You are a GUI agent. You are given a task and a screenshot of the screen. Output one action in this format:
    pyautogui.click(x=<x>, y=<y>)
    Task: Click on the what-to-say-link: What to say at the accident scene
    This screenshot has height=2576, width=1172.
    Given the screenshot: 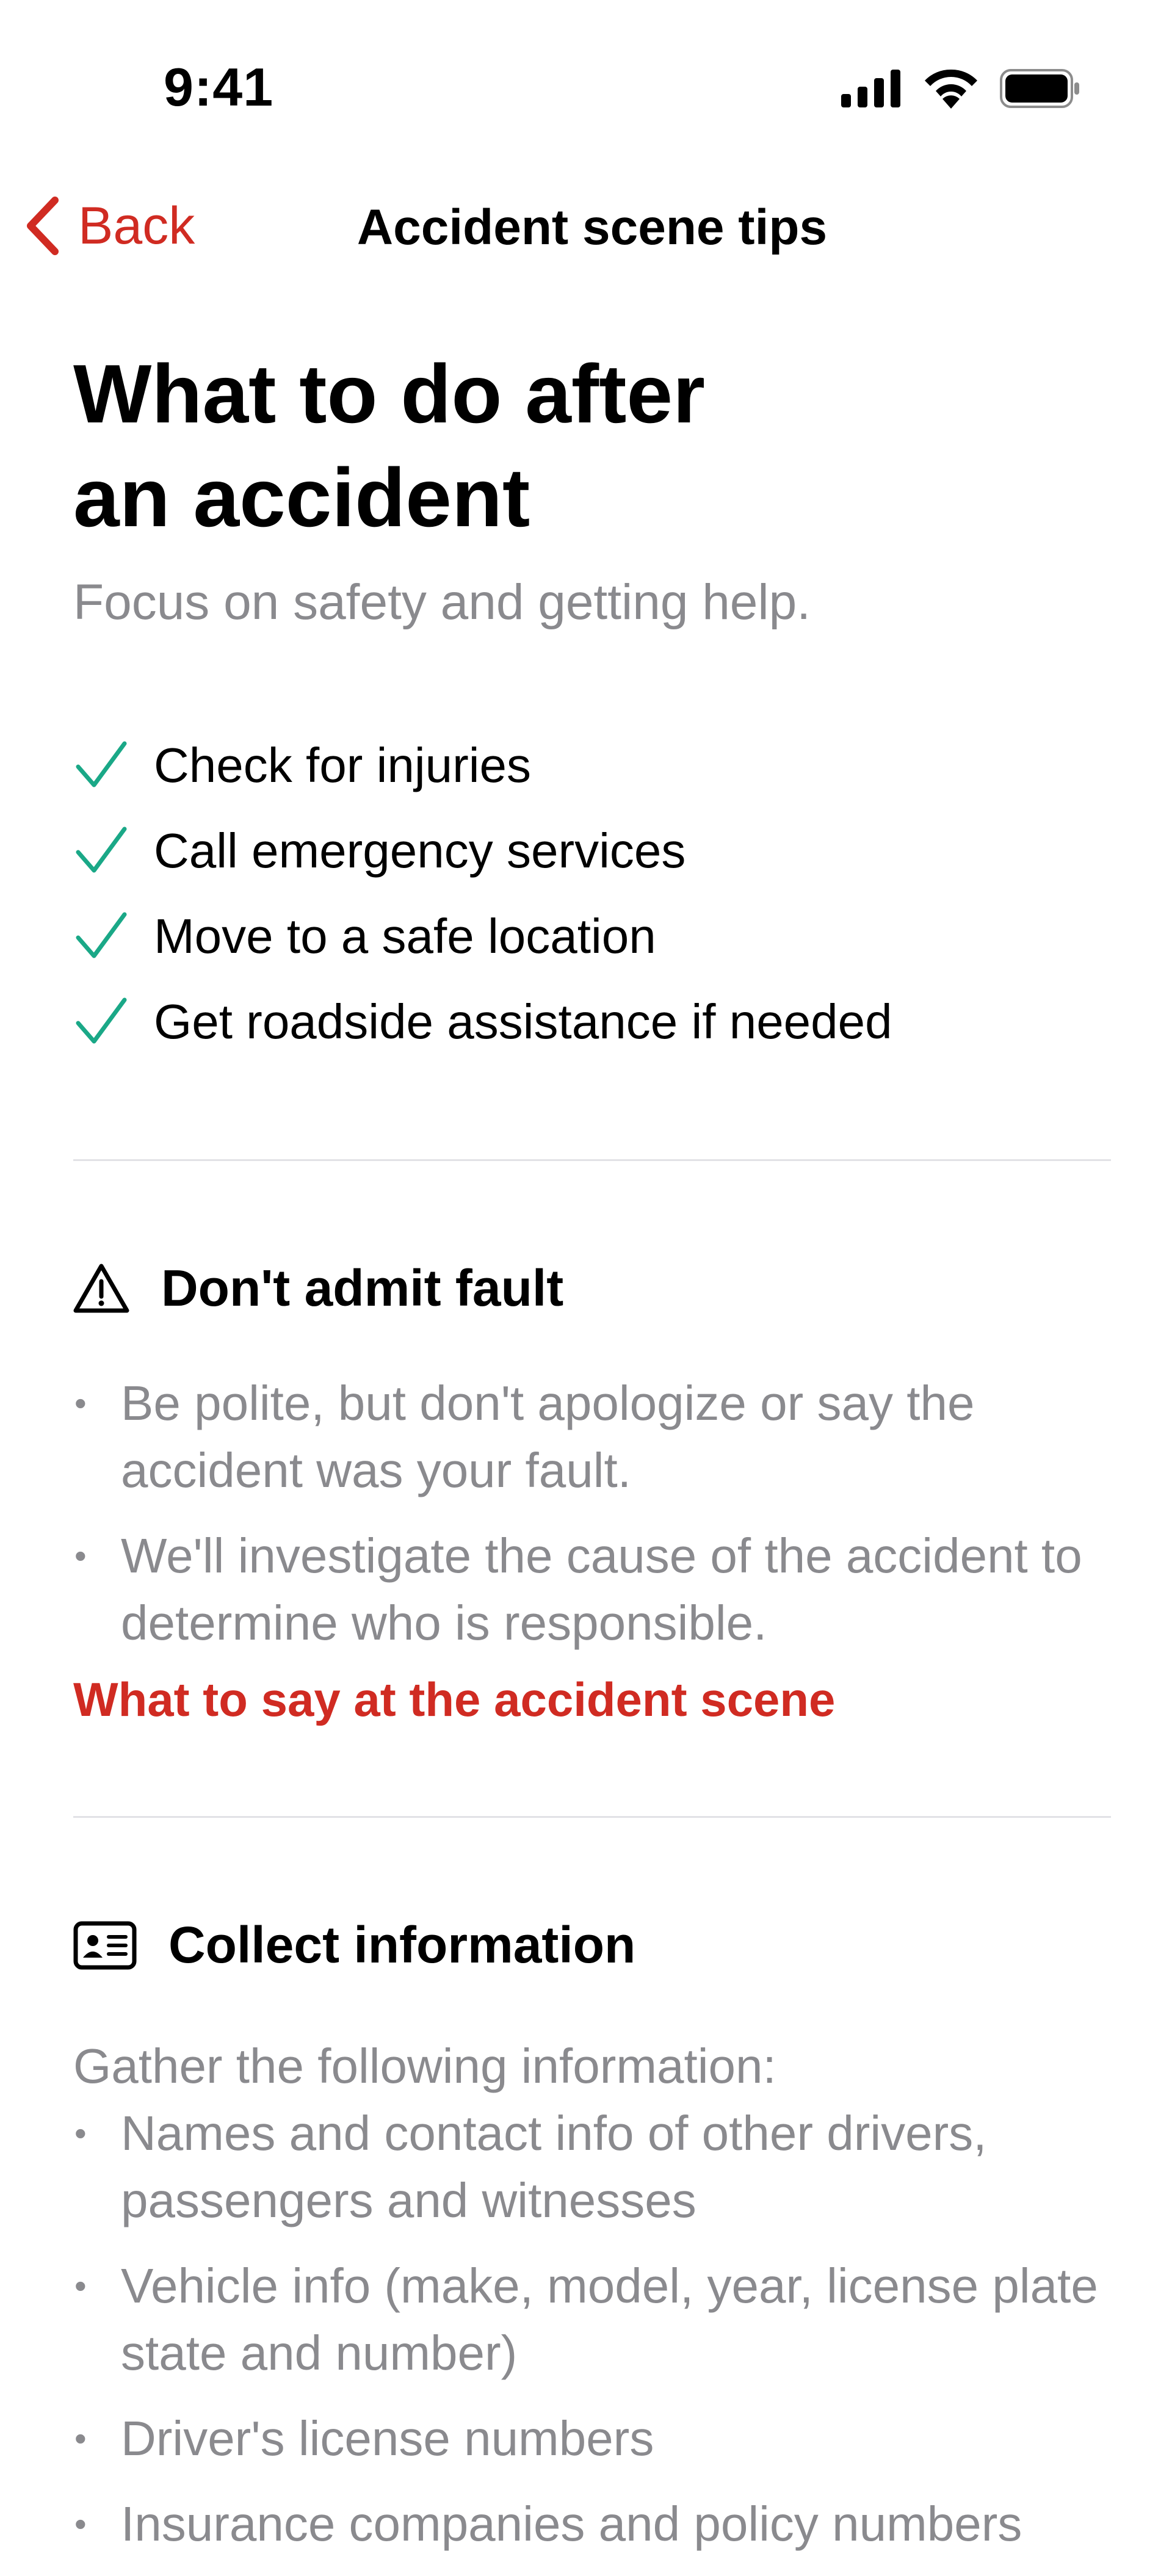 What is the action you would take?
    pyautogui.click(x=592, y=1700)
    